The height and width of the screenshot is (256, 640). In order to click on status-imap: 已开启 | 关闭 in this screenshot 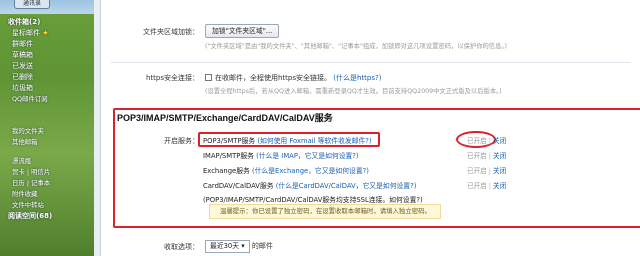, I will do `click(487, 156)`.